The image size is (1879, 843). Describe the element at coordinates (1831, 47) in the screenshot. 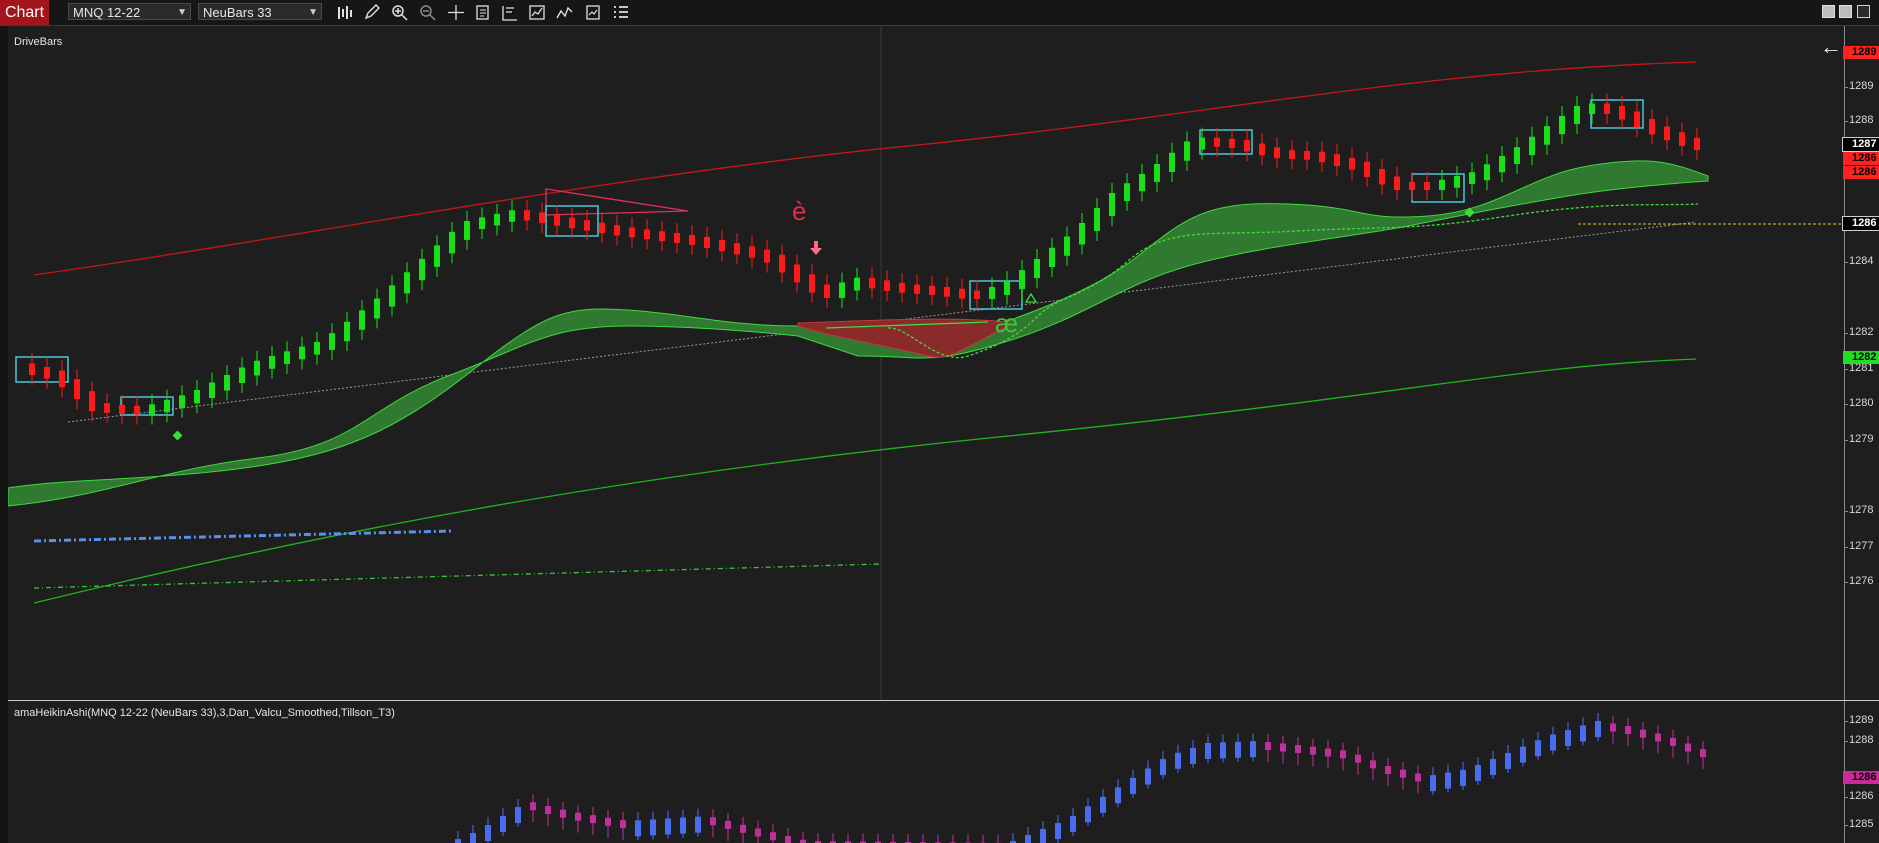

I see `back-arrow-icon: ←` at that location.